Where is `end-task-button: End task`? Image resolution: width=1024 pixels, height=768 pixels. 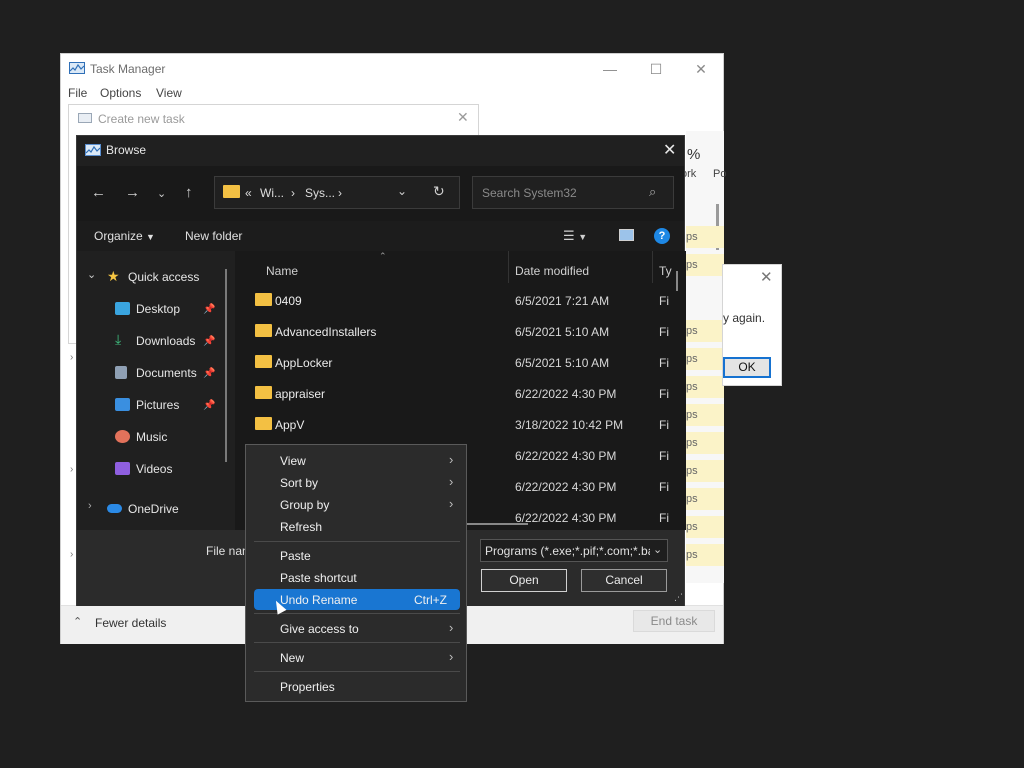 end-task-button: End task is located at coordinates (674, 621).